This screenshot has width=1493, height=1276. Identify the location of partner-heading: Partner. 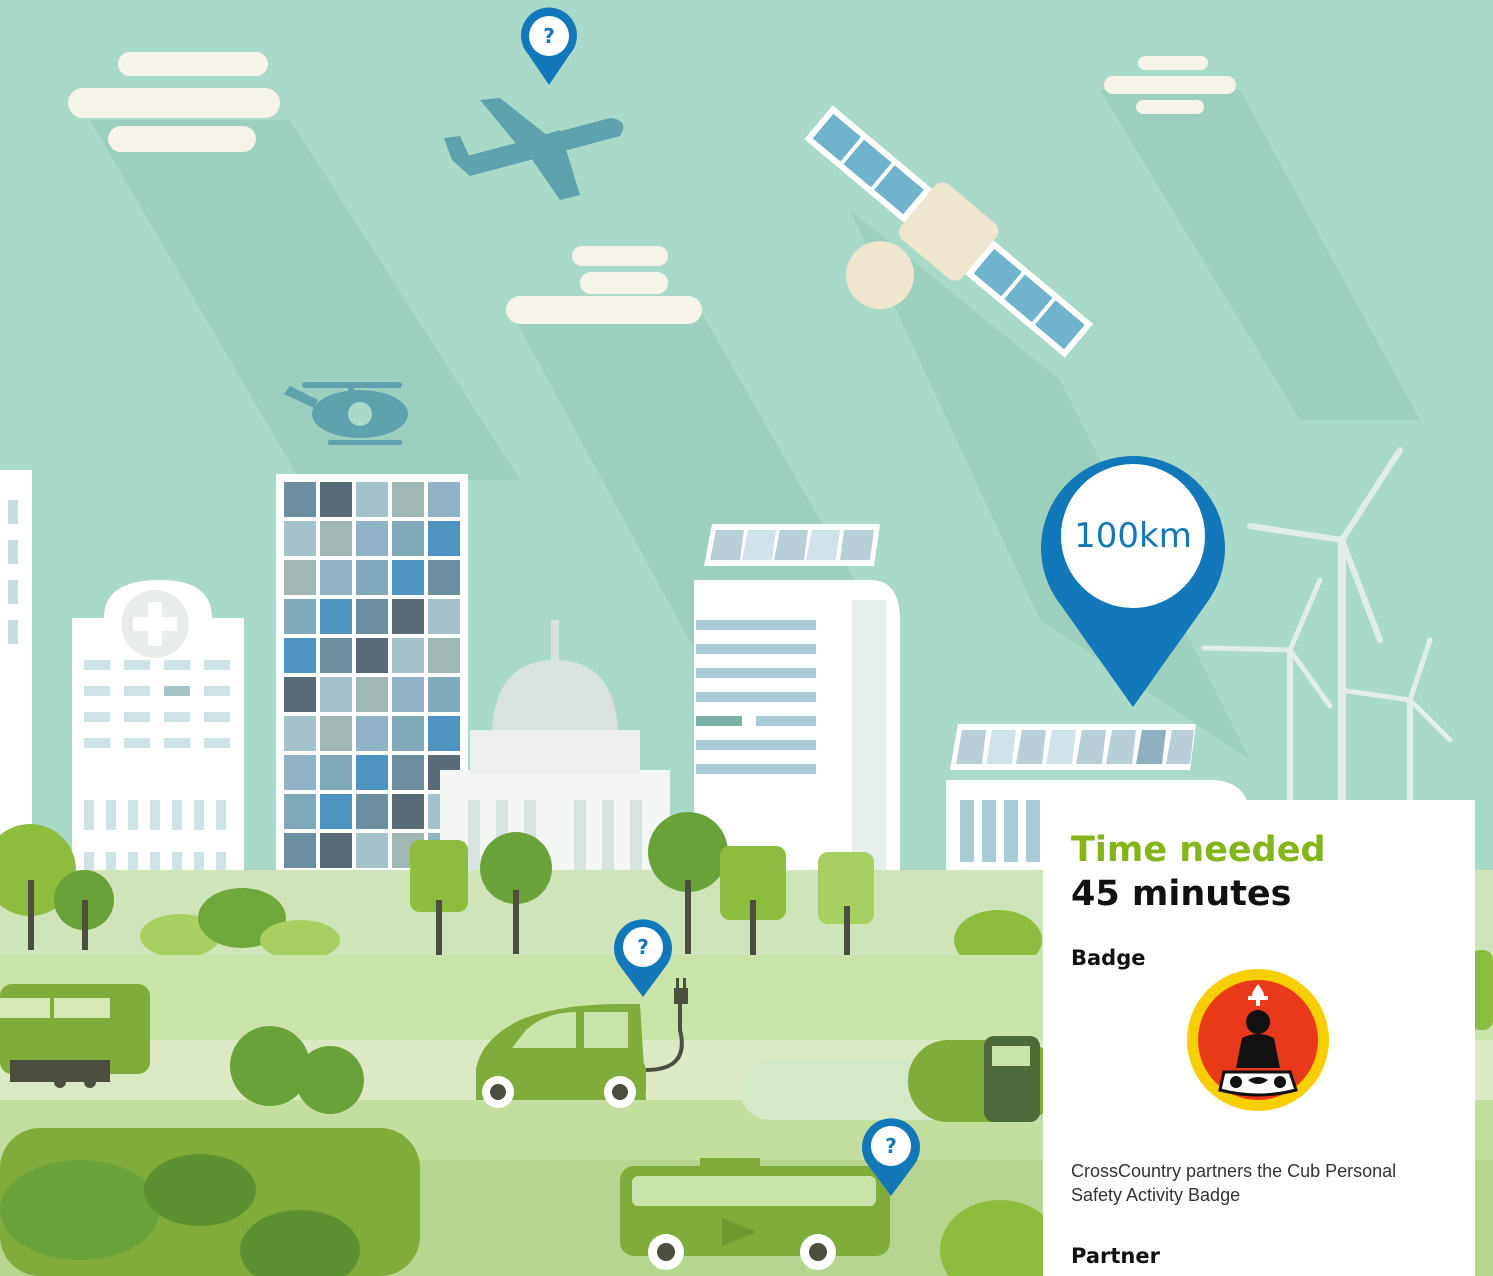
(1115, 1256).